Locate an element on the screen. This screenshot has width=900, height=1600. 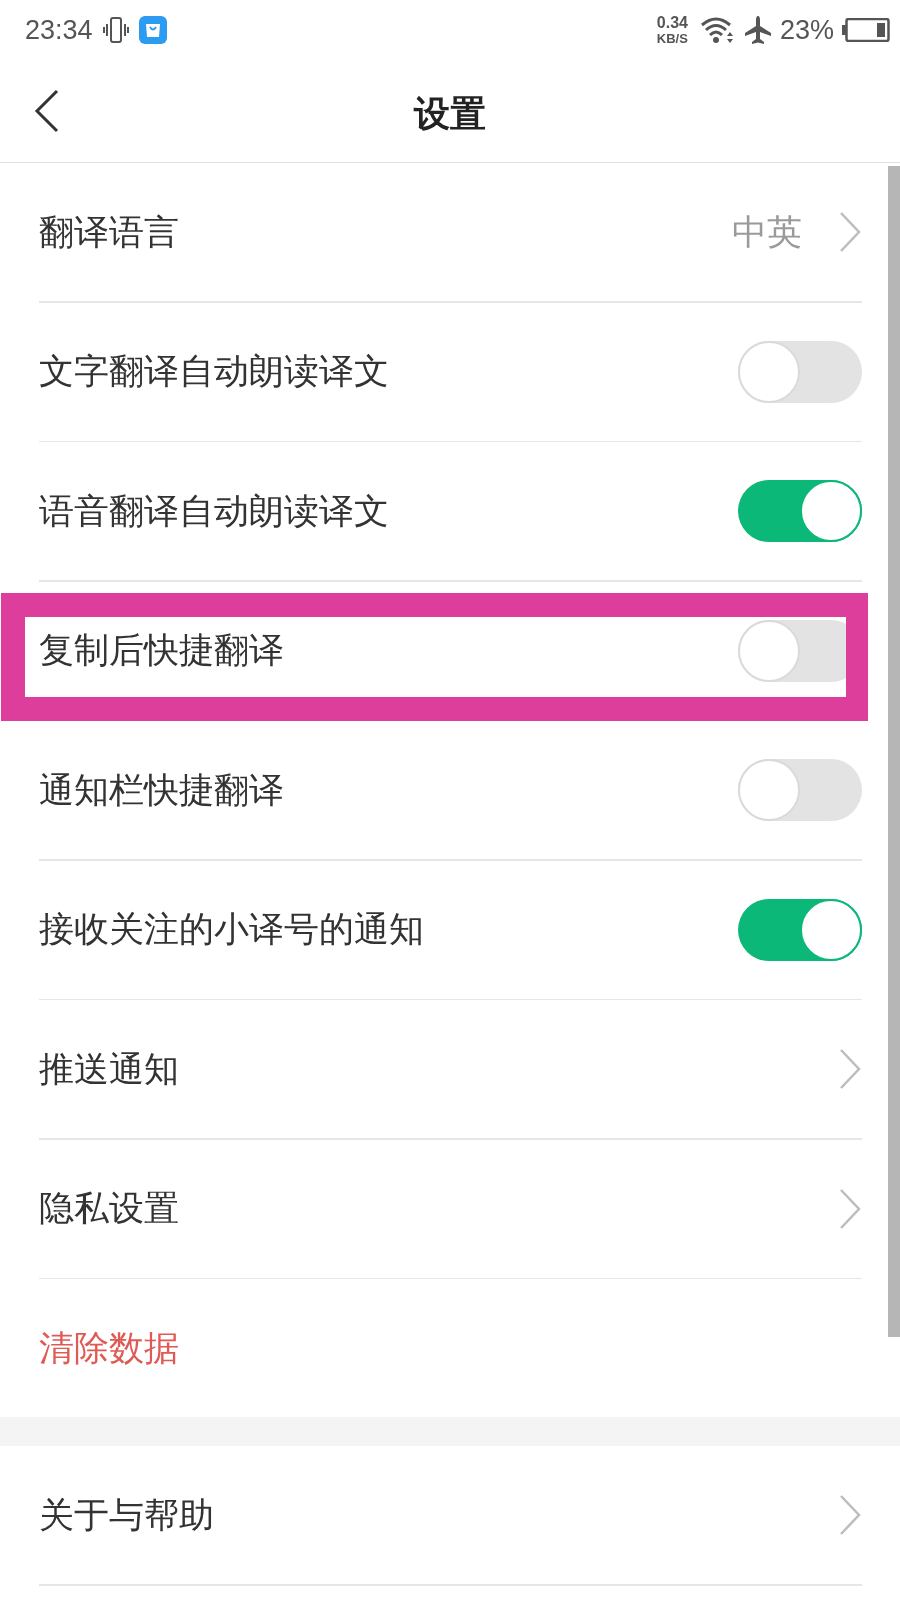
setting-label: 复制后快捷翻译 is located at coordinates (161, 650).